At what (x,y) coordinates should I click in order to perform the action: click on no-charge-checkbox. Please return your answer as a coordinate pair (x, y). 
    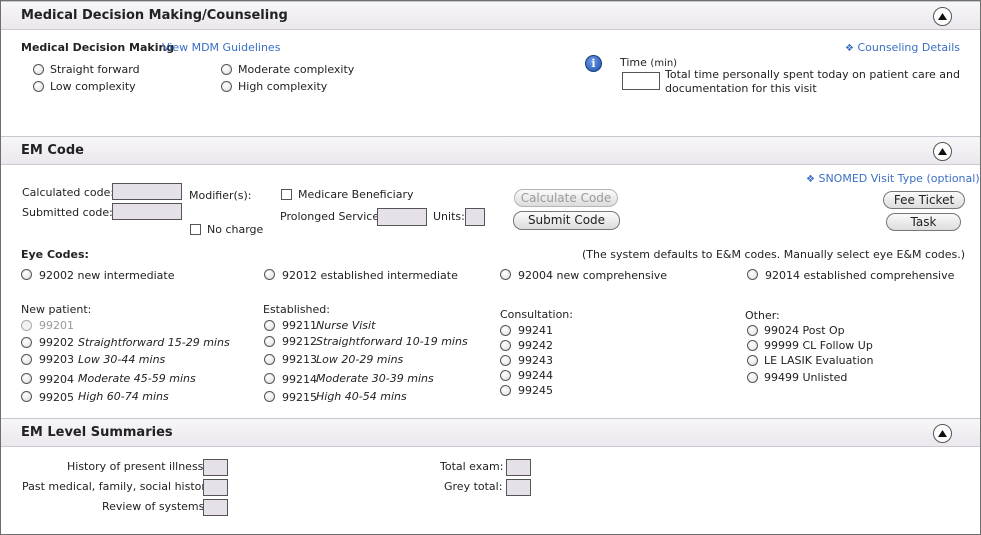
    Looking at the image, I should click on (195, 229).